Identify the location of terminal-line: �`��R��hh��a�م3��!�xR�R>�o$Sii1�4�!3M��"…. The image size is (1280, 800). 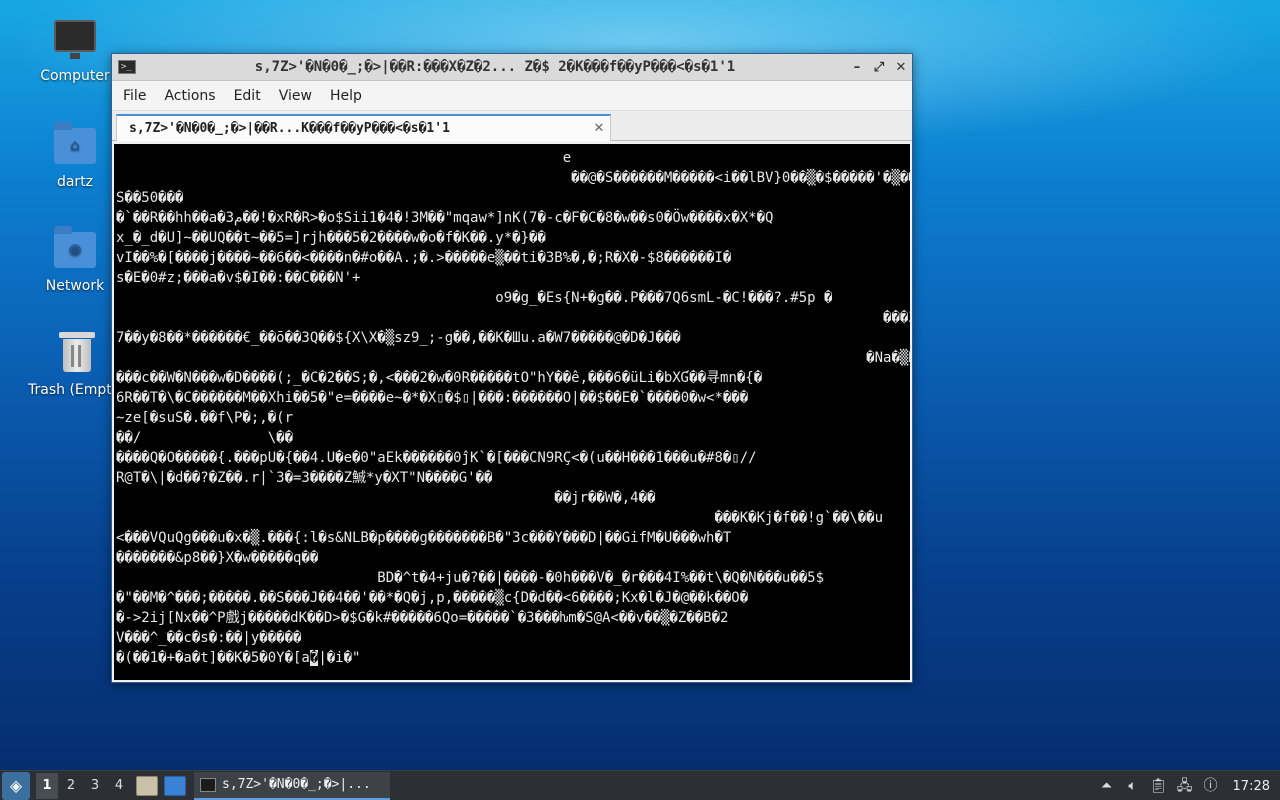
(513, 218).